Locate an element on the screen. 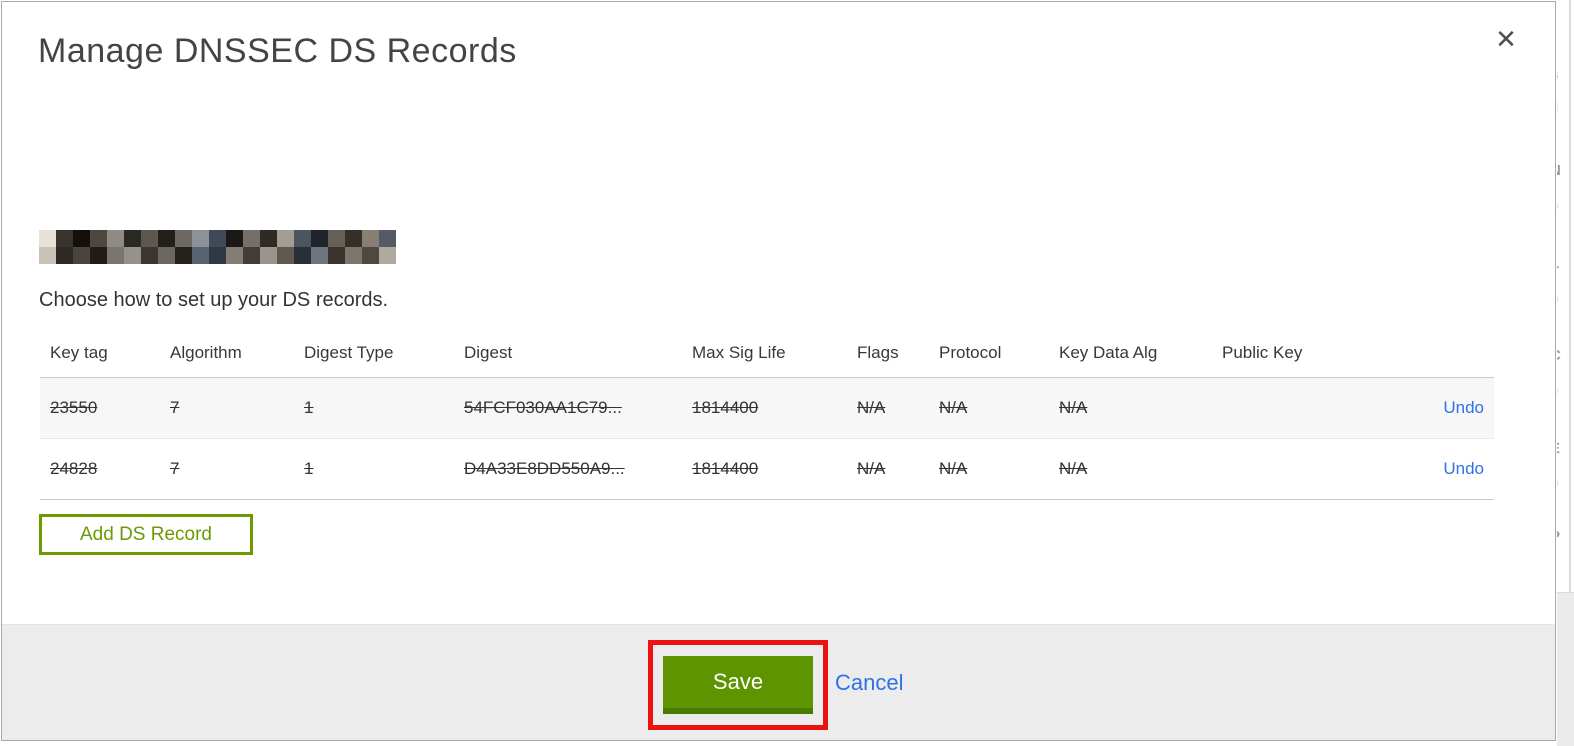  background-page-sliver: s d N o L o C o E o P l is located at coordinates (1565, 373).